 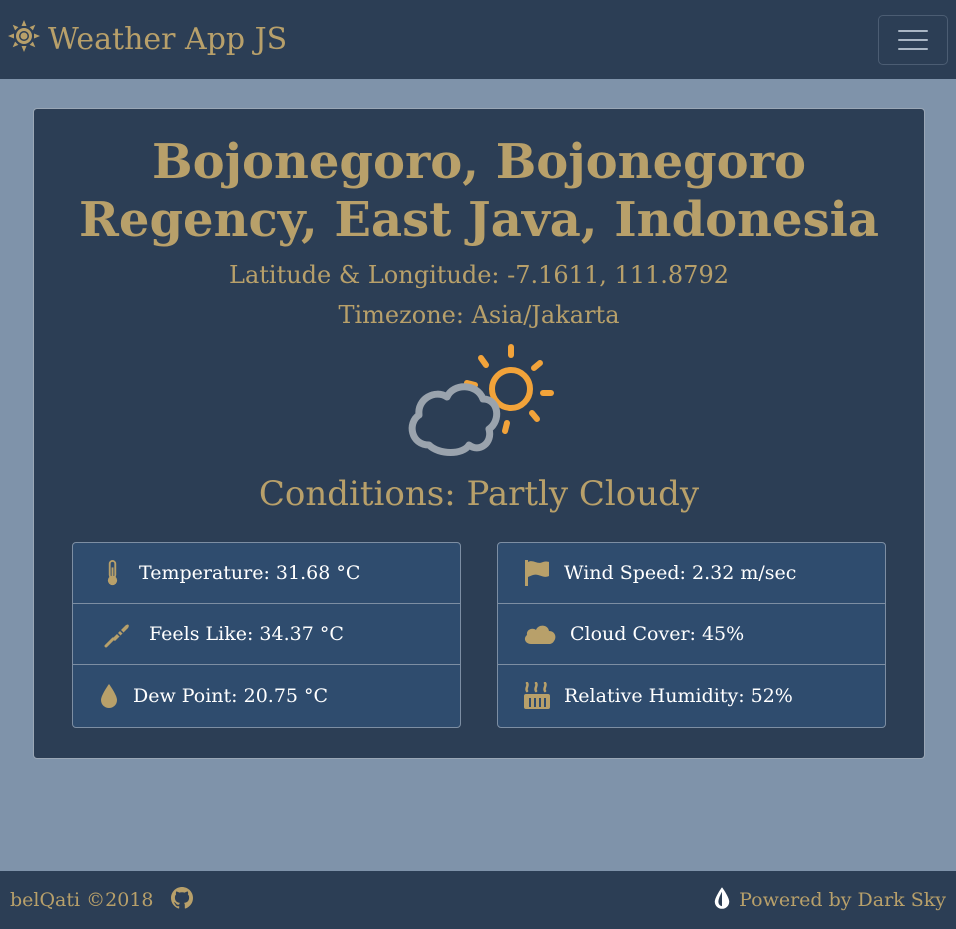 I want to click on footer: belQati ©2018 Powered by Dark Sky, so click(x=478, y=900).